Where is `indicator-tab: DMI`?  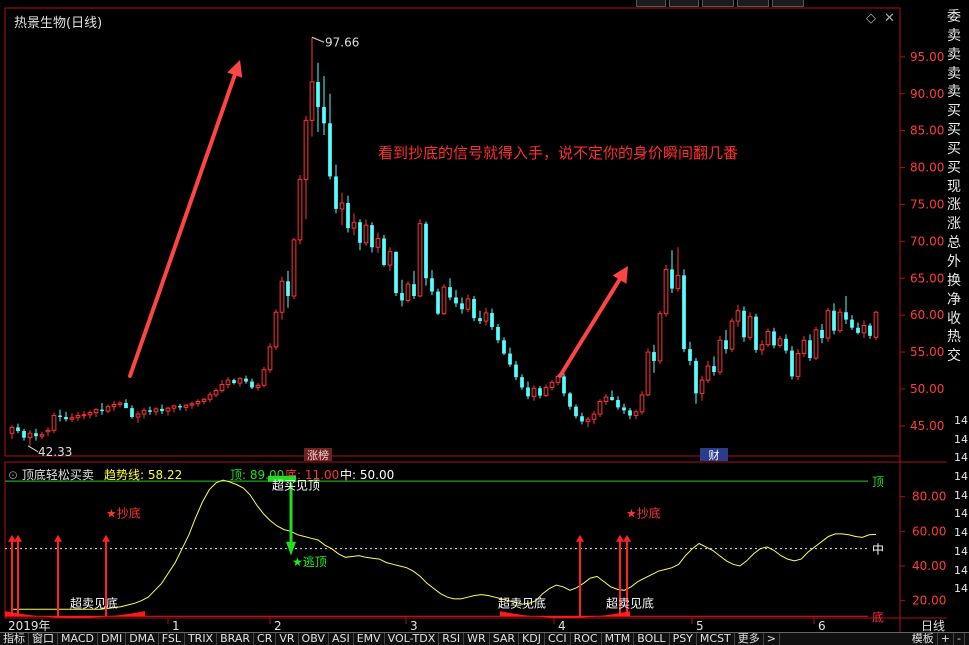 indicator-tab: DMI is located at coordinates (112, 639).